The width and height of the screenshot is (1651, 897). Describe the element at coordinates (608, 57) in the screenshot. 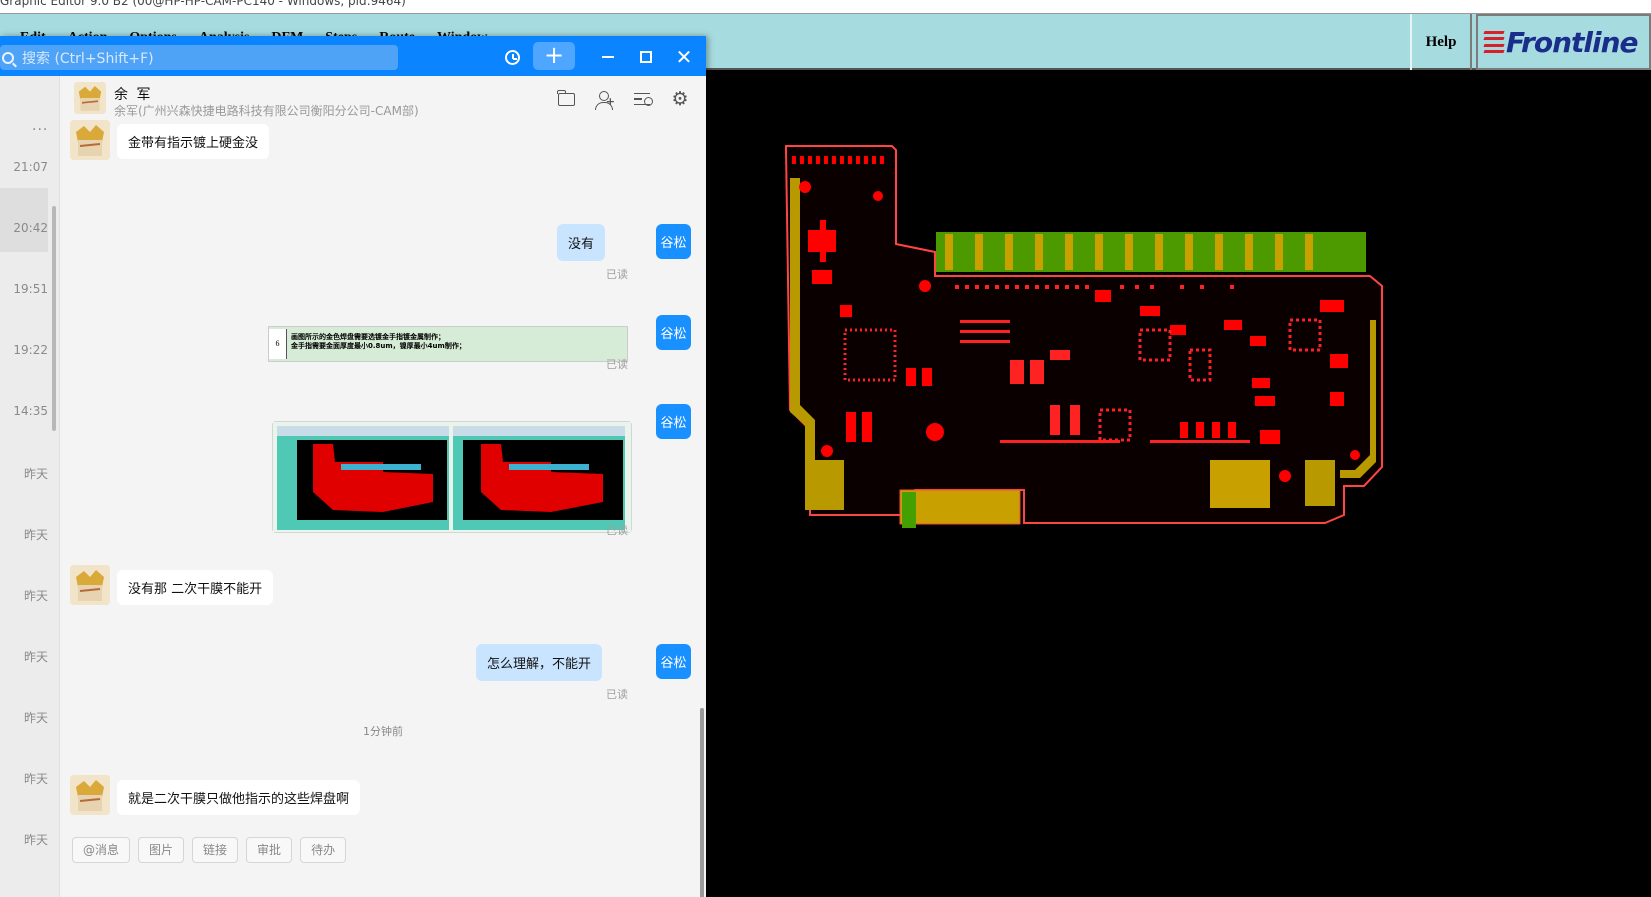

I see `minimize-icon` at that location.